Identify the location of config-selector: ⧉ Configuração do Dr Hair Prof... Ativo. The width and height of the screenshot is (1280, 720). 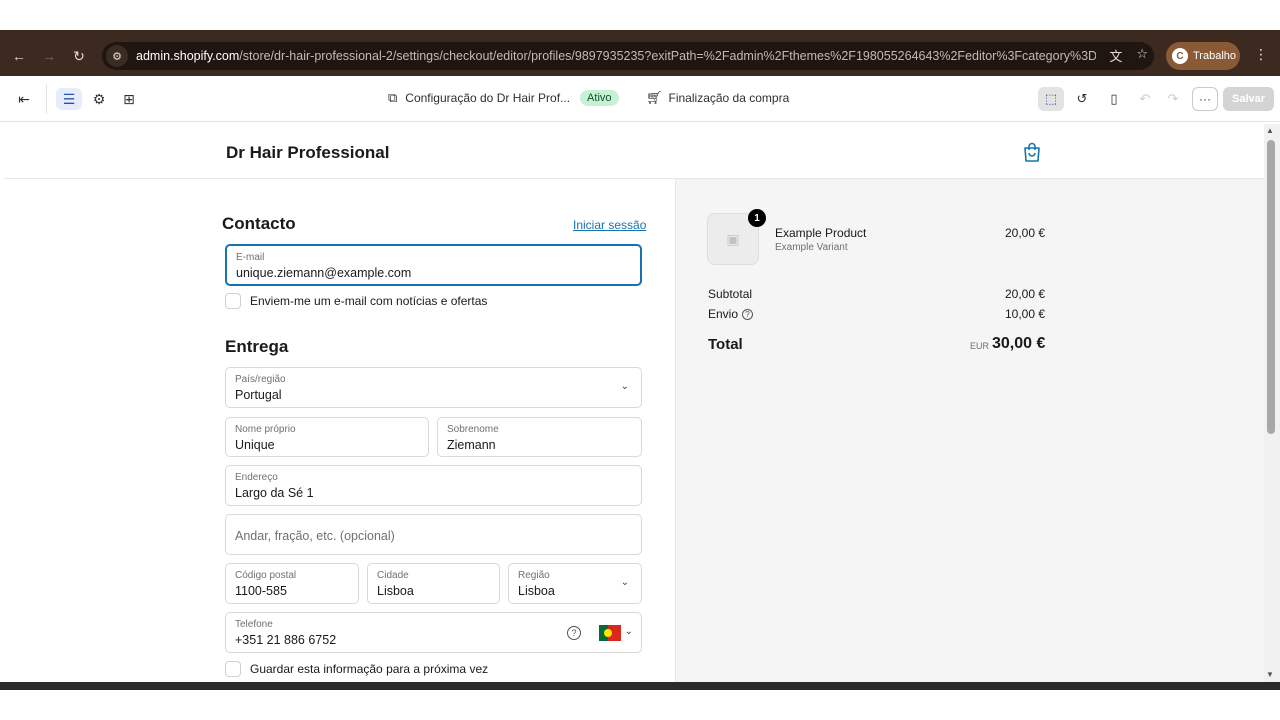
(503, 98).